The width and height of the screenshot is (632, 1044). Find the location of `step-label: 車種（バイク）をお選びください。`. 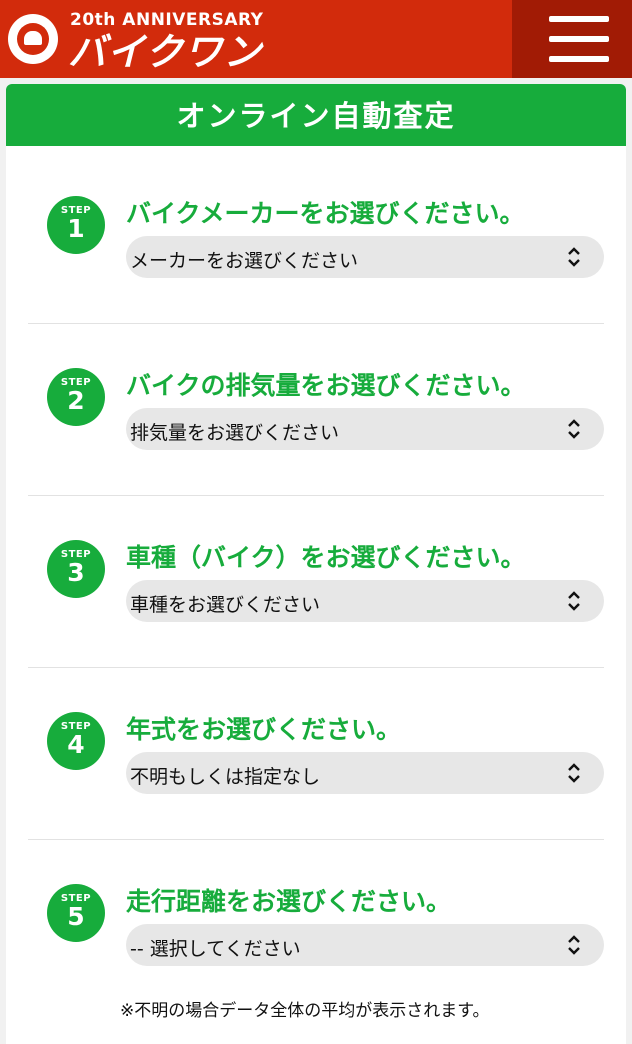

step-label: 車種（バイク）をお選びください。 is located at coordinates (326, 557).